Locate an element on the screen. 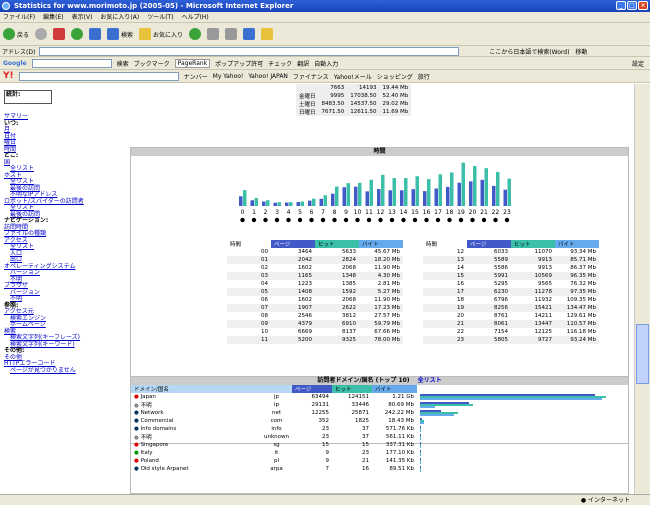 This screenshot has width=650, height=505. forward-button is located at coordinates (41, 34).